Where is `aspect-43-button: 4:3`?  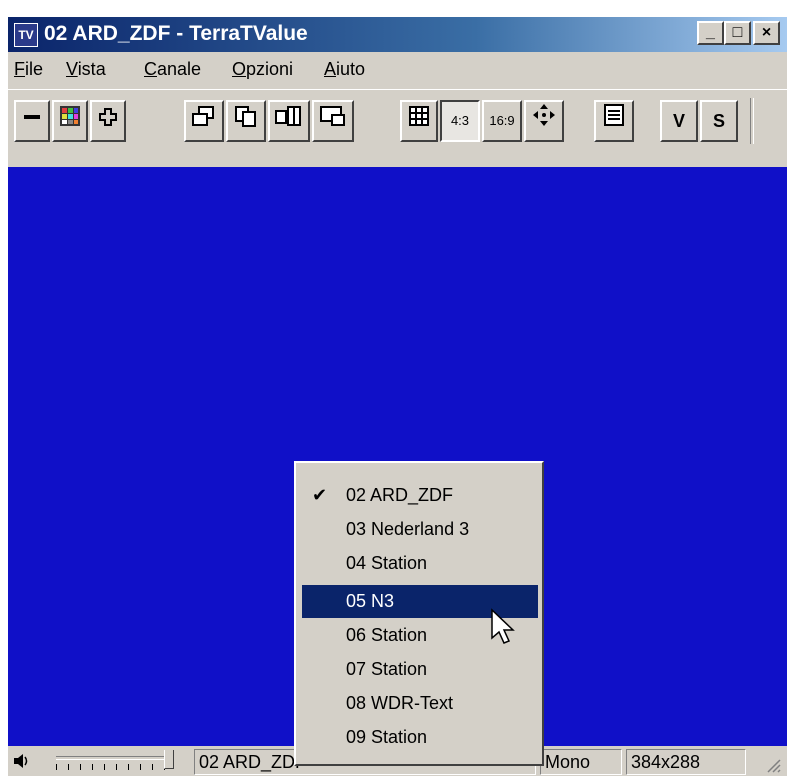
aspect-43-button: 4:3 is located at coordinates (460, 121).